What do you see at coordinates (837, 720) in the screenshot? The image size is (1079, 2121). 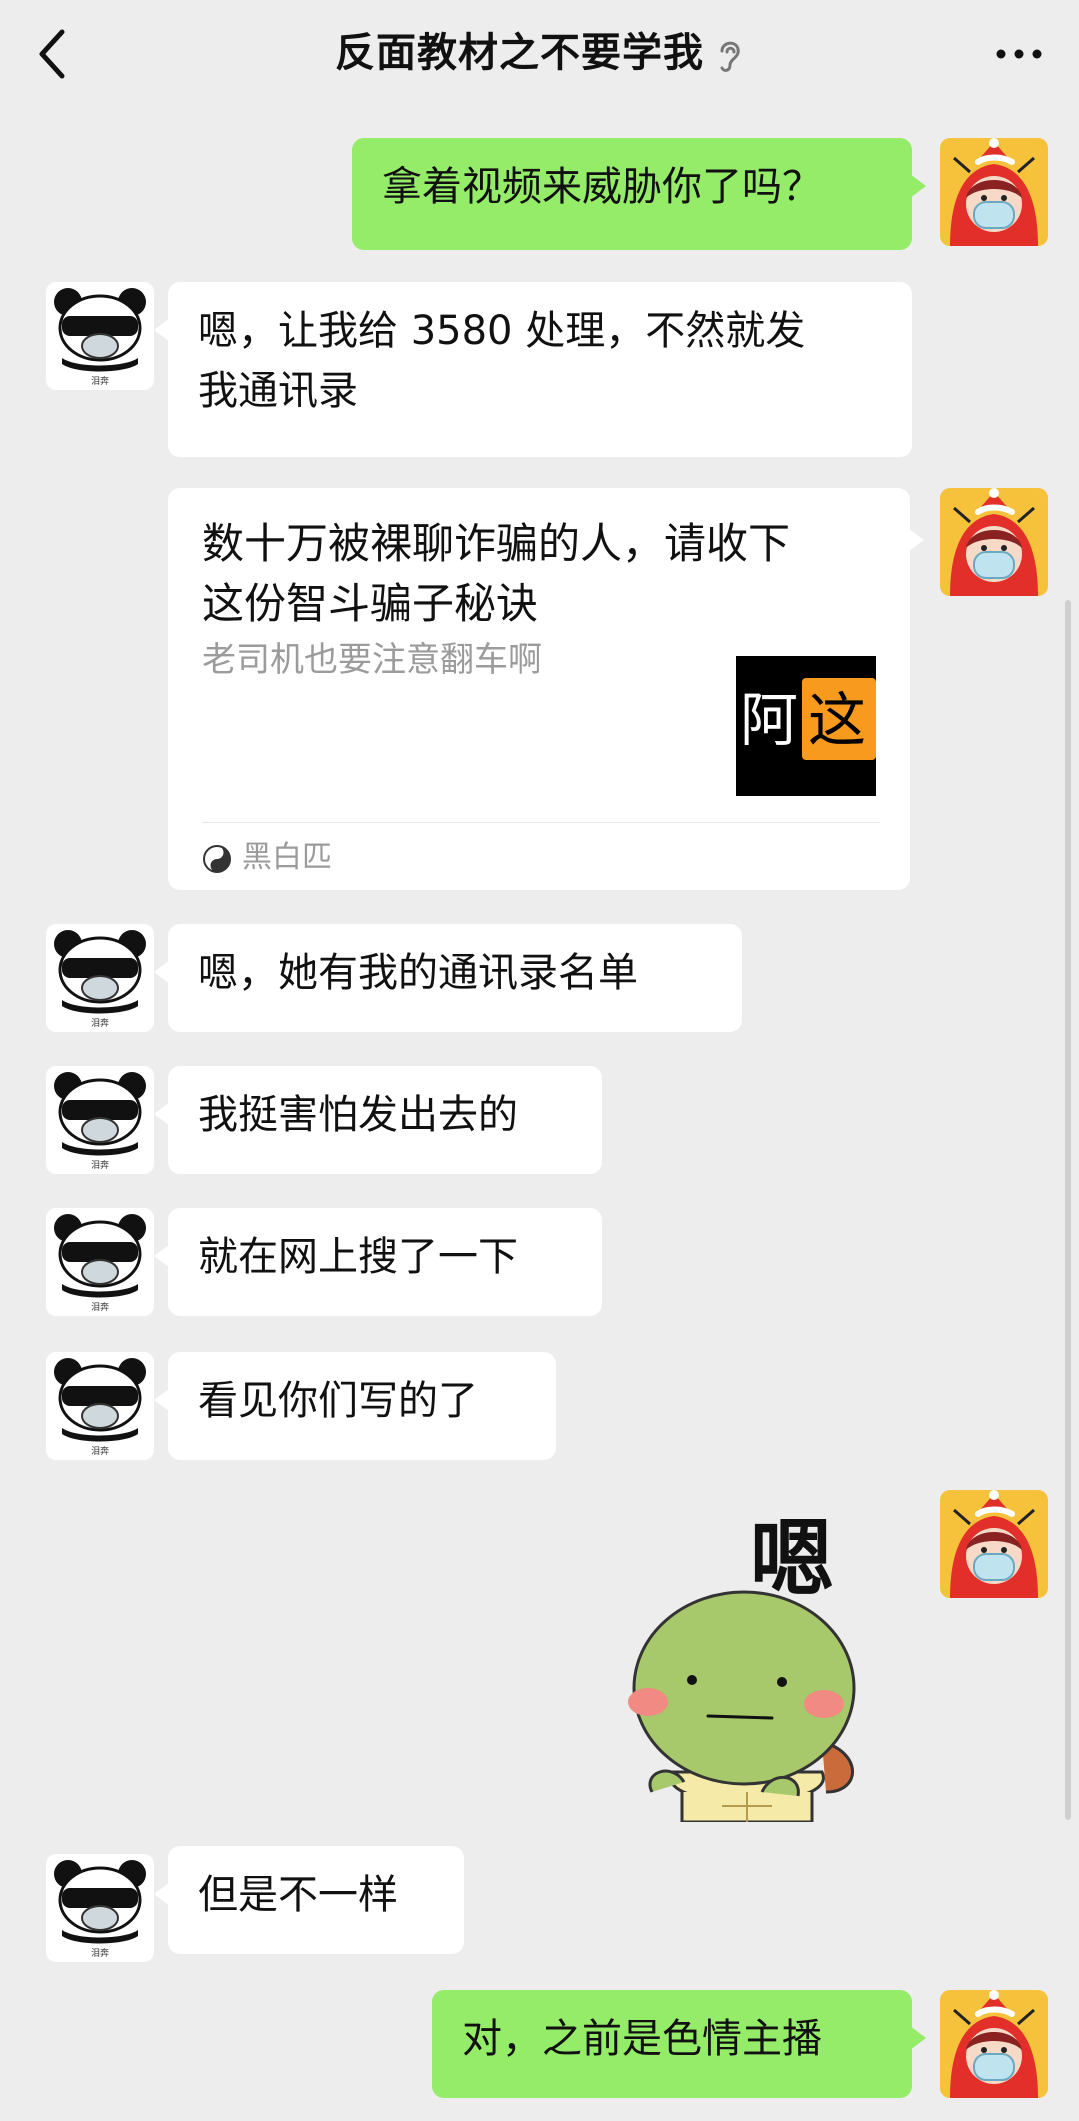 I see `thumbnail-char: 这` at bounding box center [837, 720].